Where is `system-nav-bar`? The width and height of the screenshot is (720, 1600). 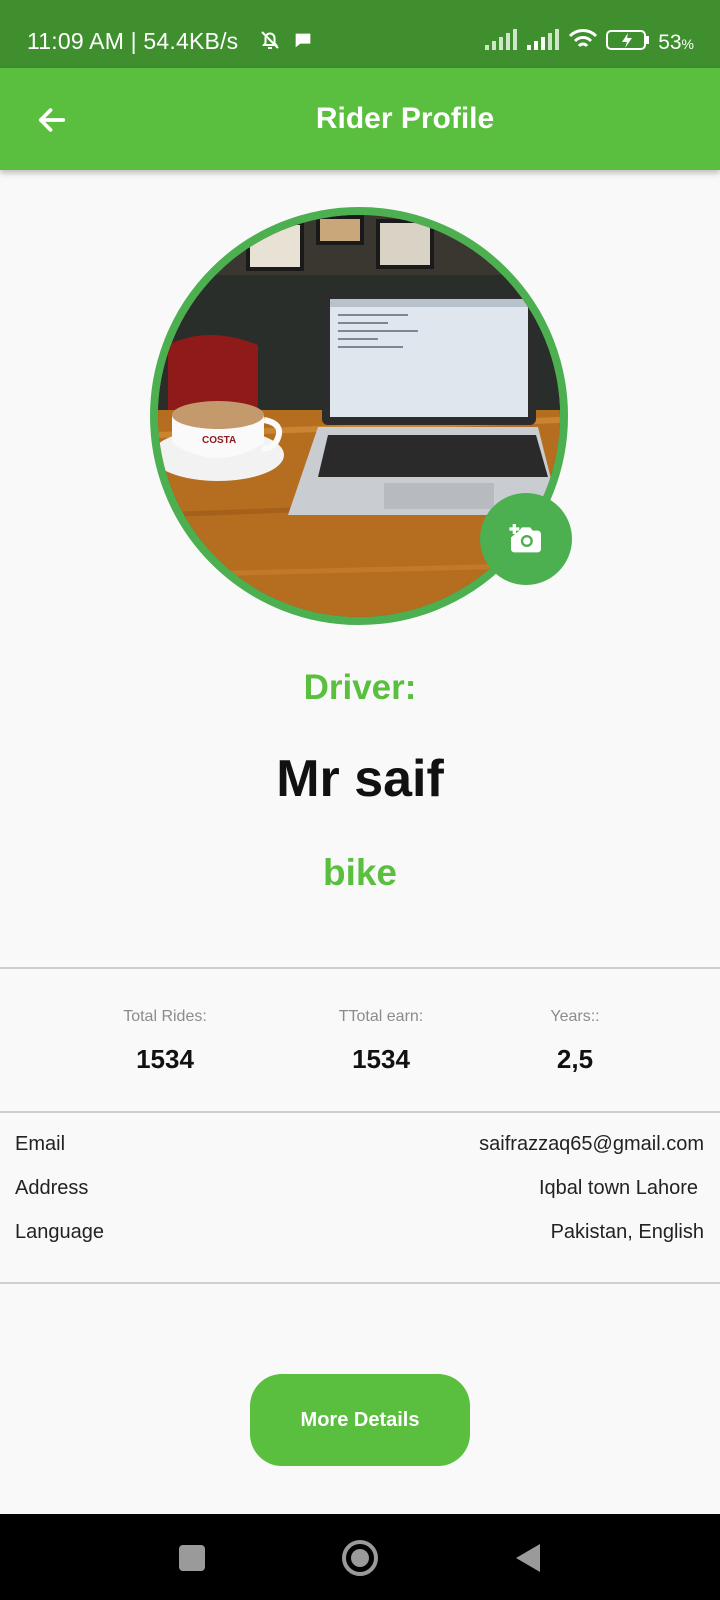
system-nav-bar is located at coordinates (360, 1557).